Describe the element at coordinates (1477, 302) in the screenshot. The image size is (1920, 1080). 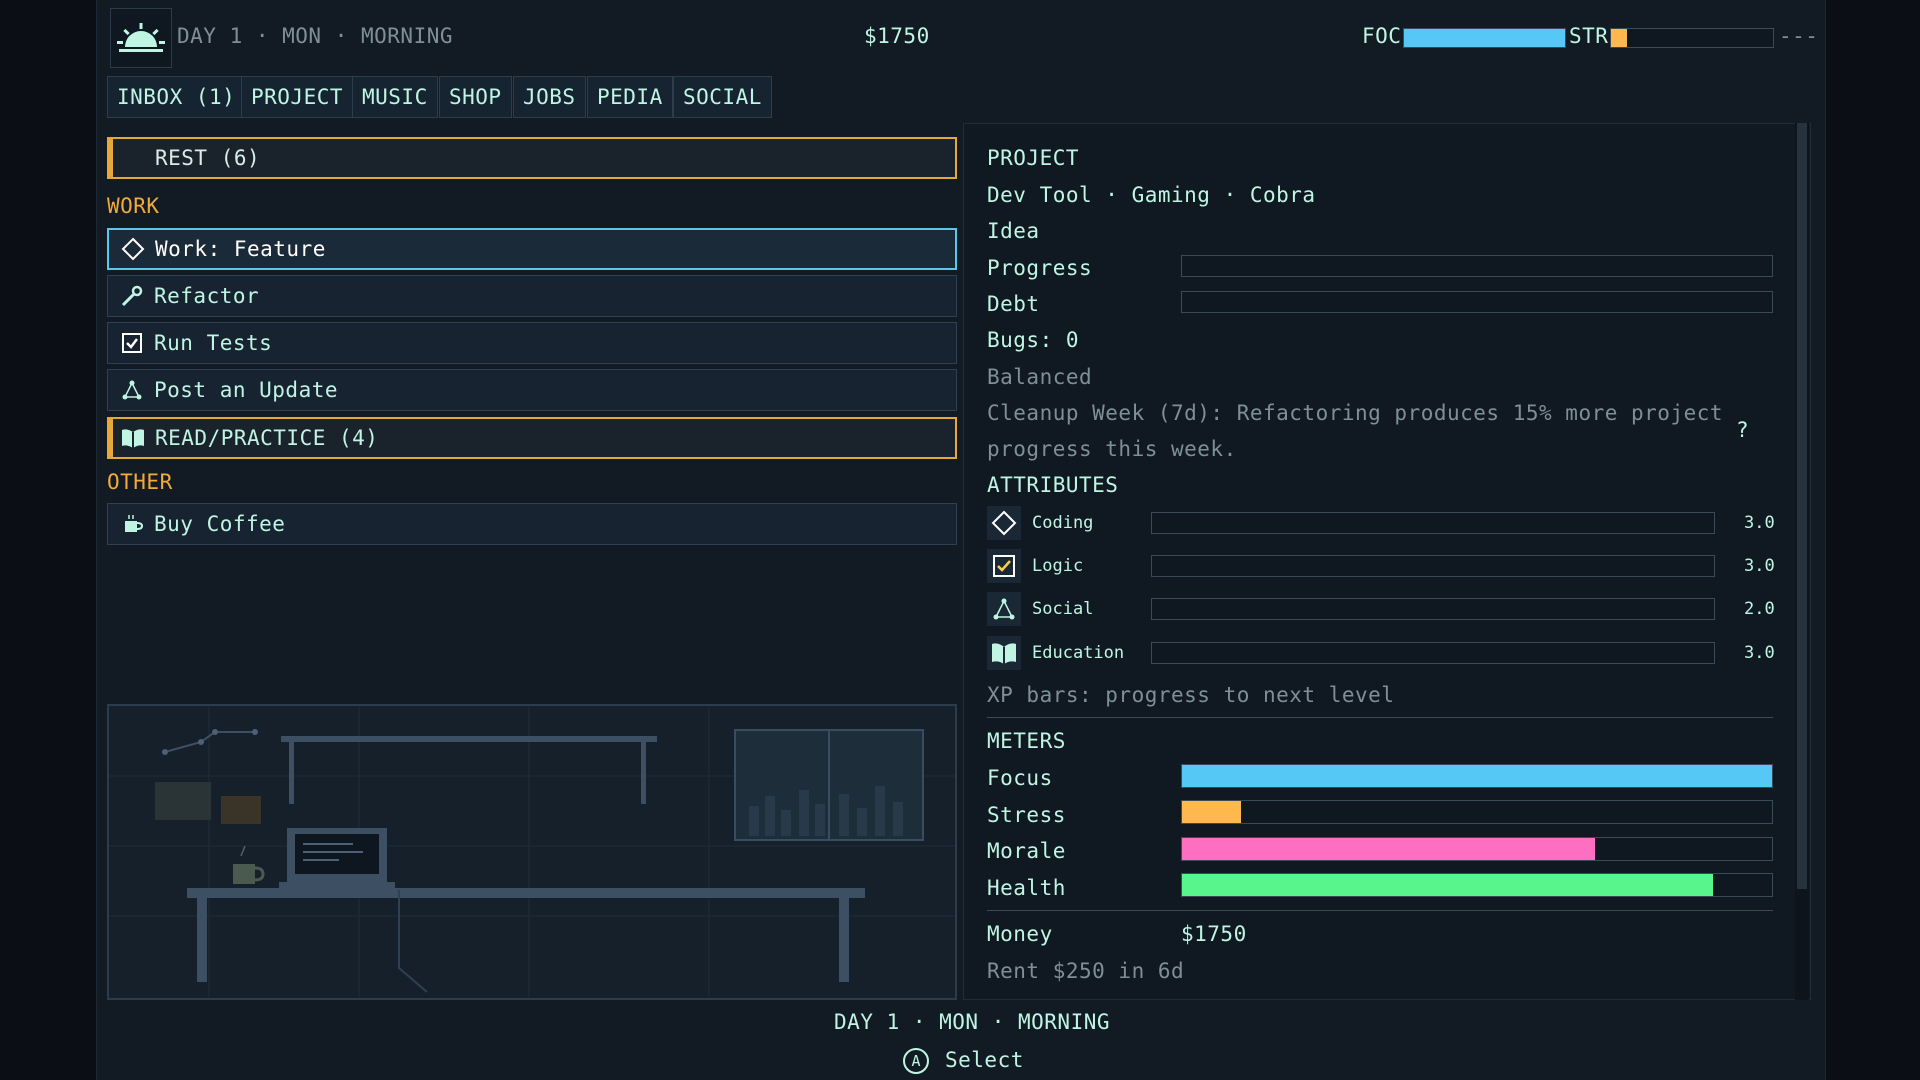
I see `project-debt-bar` at that location.